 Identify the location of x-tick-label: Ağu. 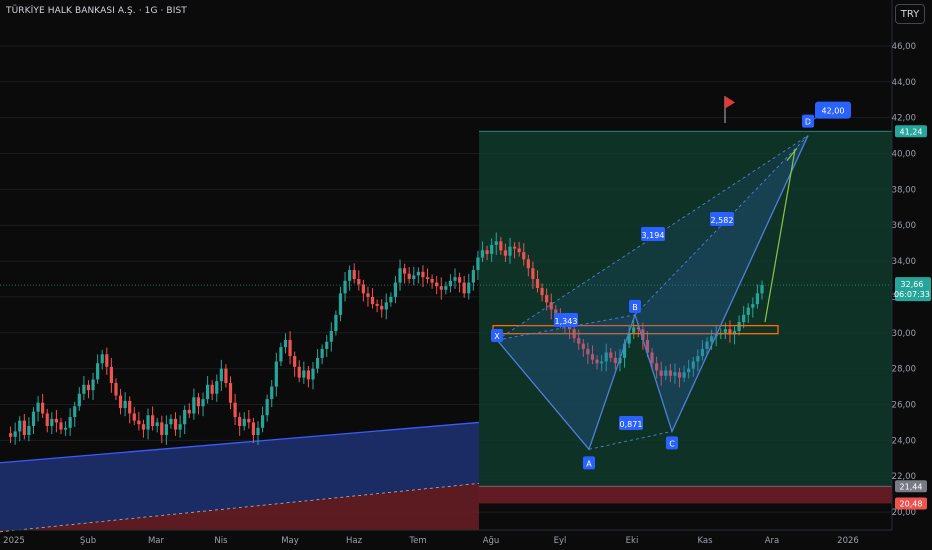
(491, 541).